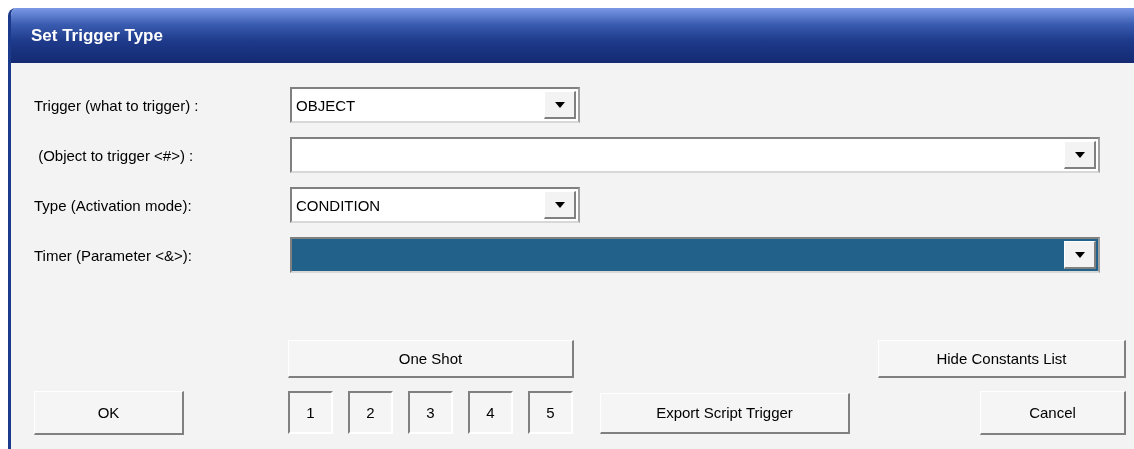 This screenshot has height=449, width=1134. Describe the element at coordinates (116, 155) in the screenshot. I see `field-label: (Object to trigger <#>) :` at that location.